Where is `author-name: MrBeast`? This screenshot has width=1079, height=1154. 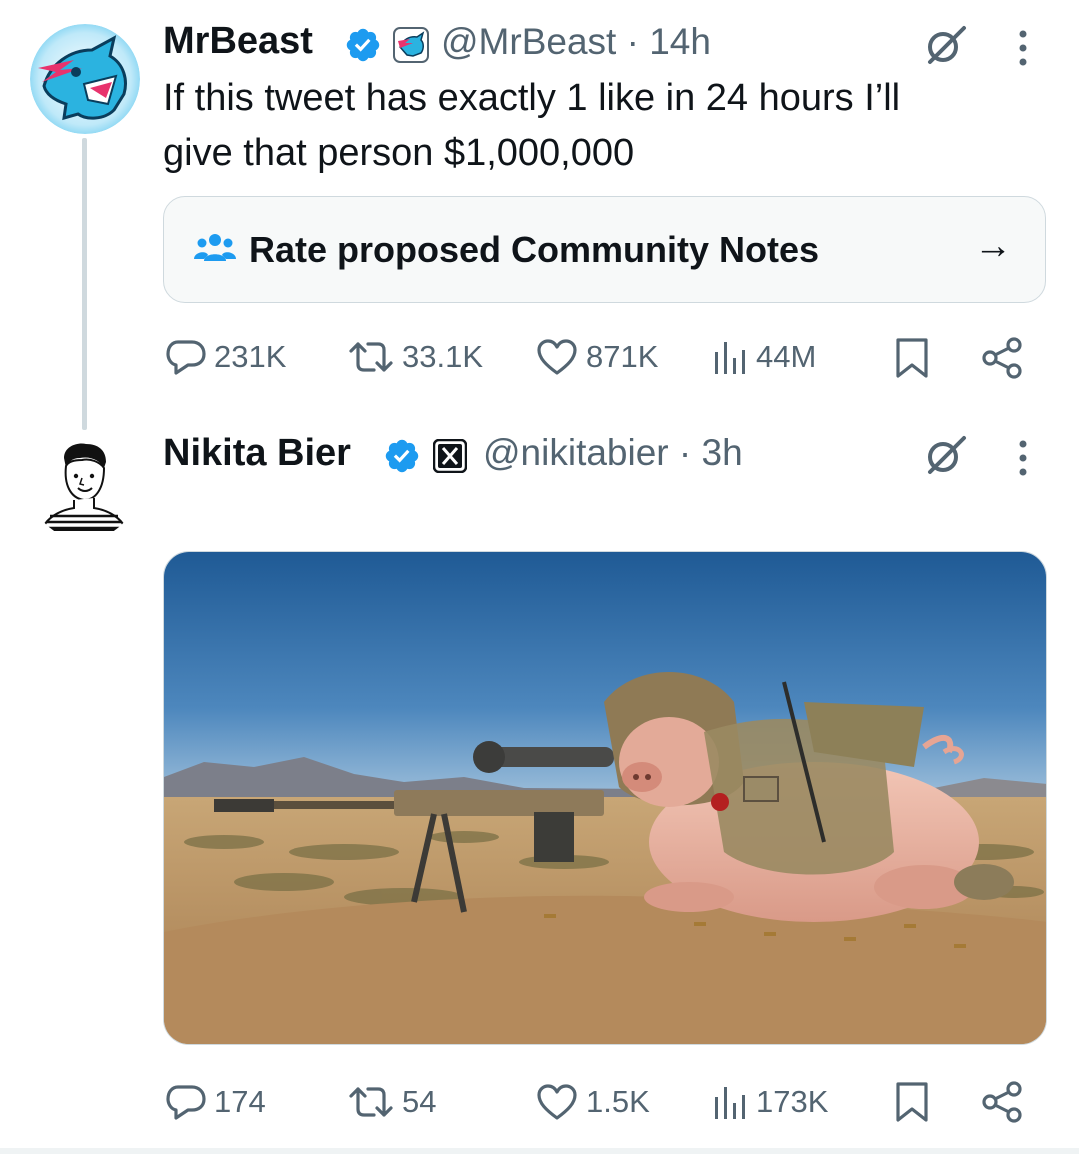 author-name: MrBeast is located at coordinates (238, 41).